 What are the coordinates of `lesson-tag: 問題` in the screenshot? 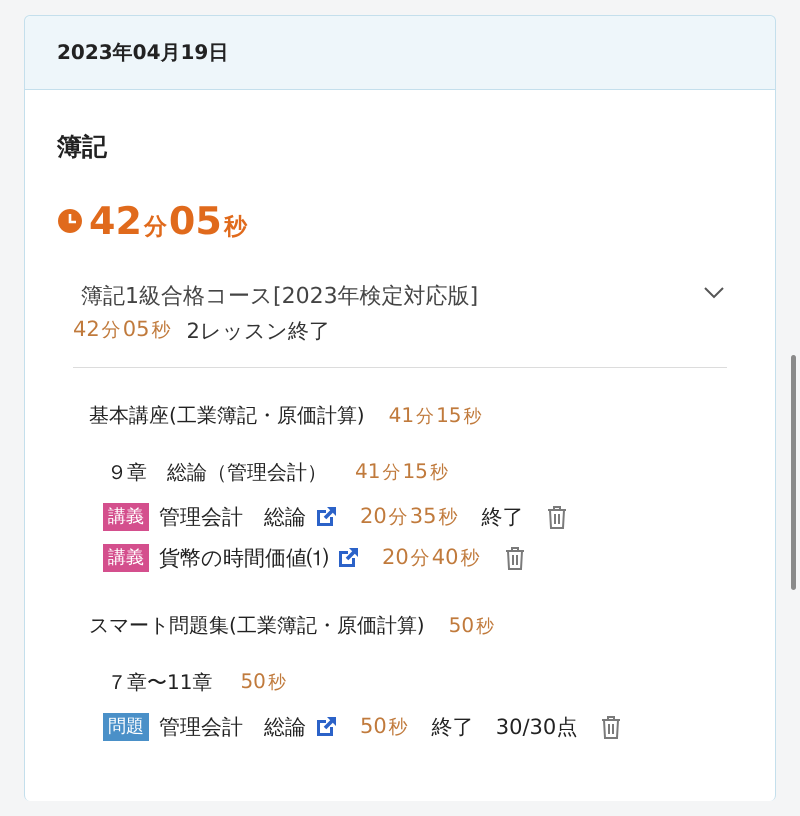 It's located at (126, 726).